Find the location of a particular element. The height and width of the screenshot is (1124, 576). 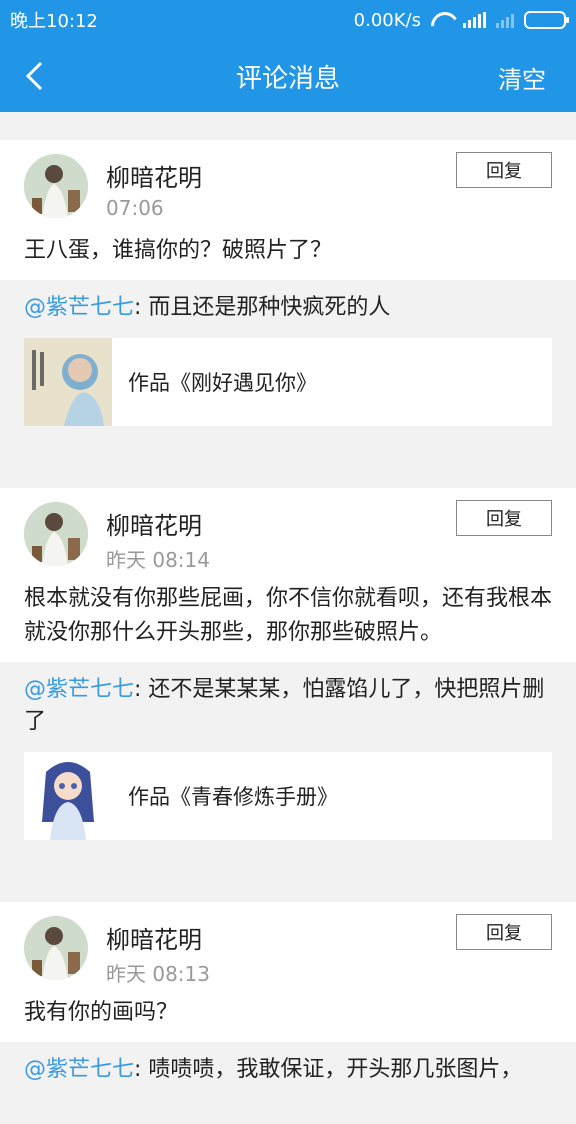

message-time: 昨天 08:13 is located at coordinates (158, 974).